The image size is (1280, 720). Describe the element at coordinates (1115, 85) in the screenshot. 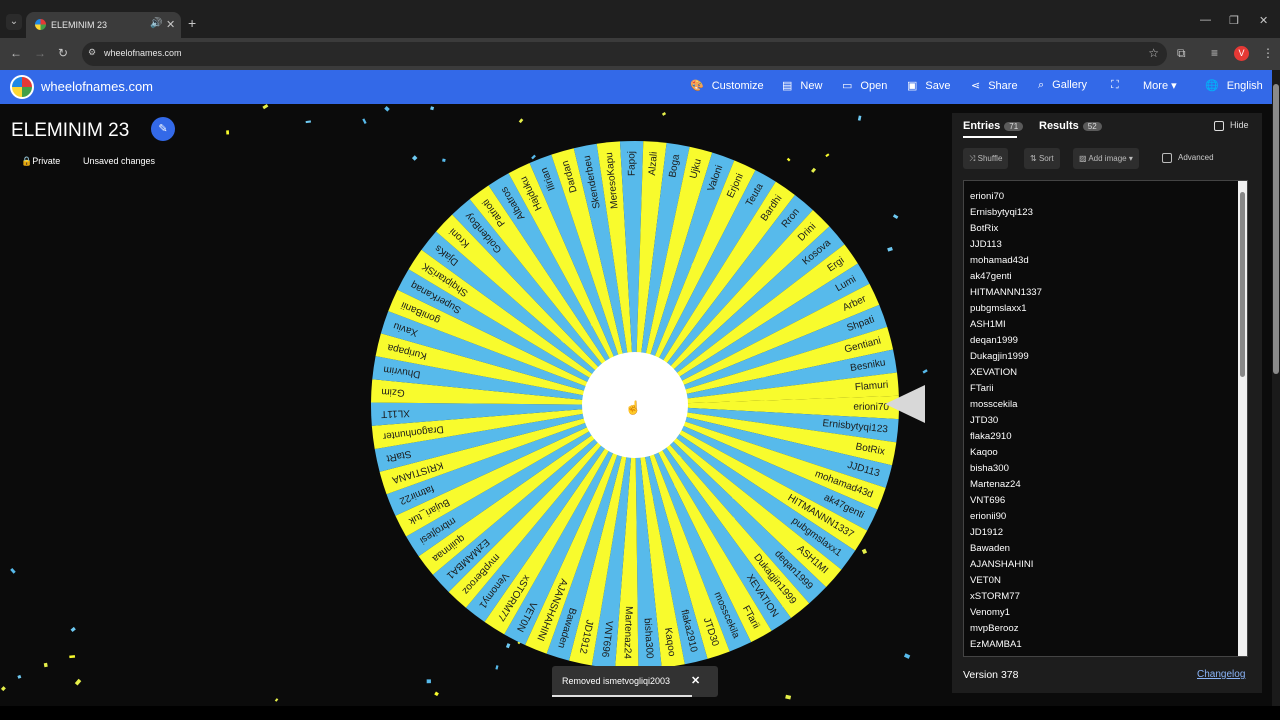

I see `fullscreen-icon: ⛶` at that location.